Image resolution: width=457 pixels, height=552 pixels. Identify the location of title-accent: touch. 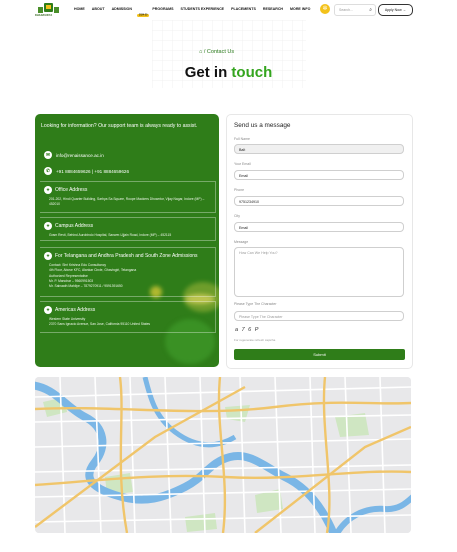
(252, 72).